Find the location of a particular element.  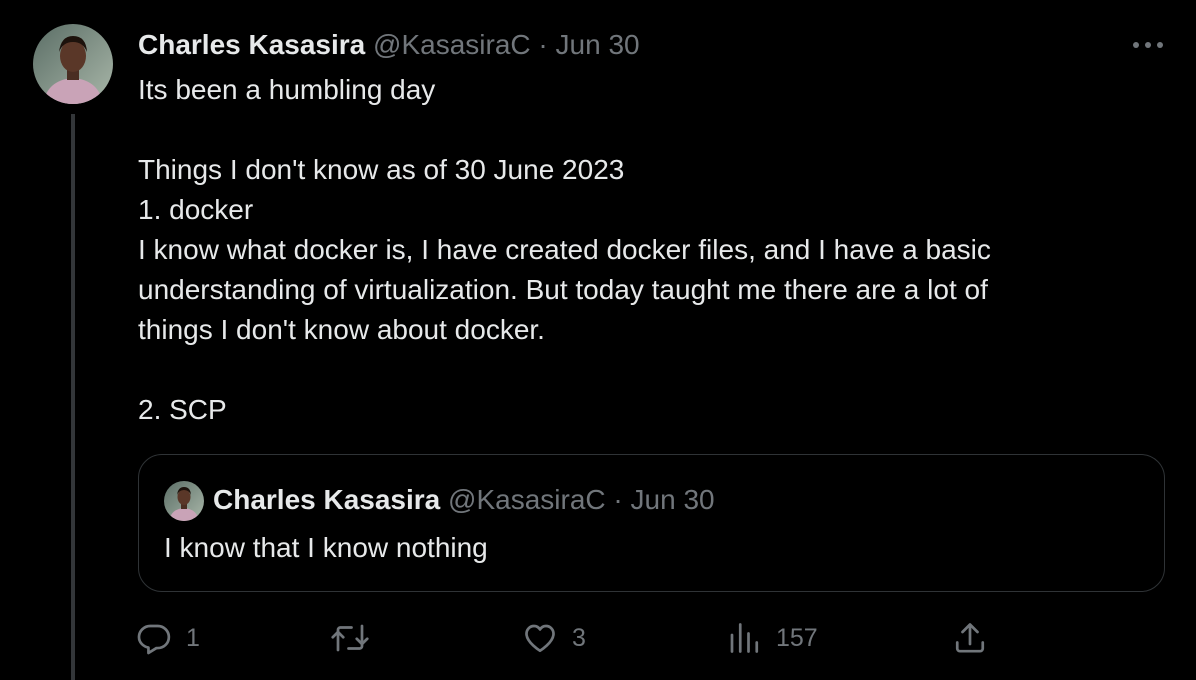

quoted-tweet-header: Charles Kasasira @KasasiraC · Jun 30 is located at coordinates (464, 500).